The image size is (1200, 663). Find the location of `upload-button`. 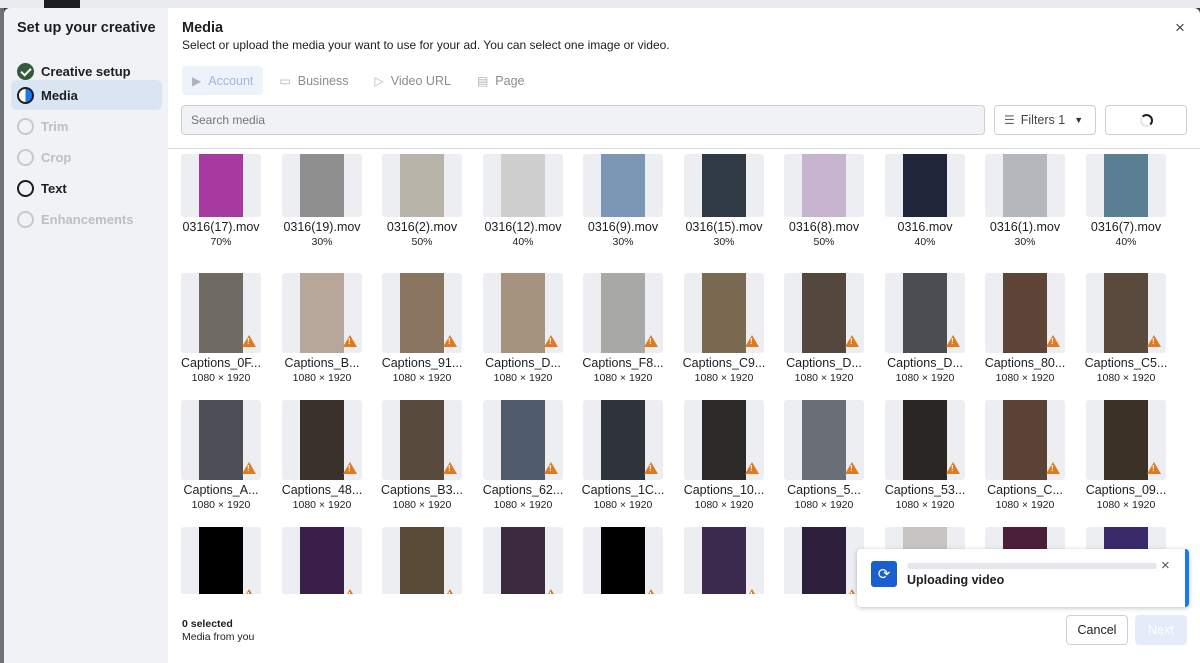

upload-button is located at coordinates (1146, 120).